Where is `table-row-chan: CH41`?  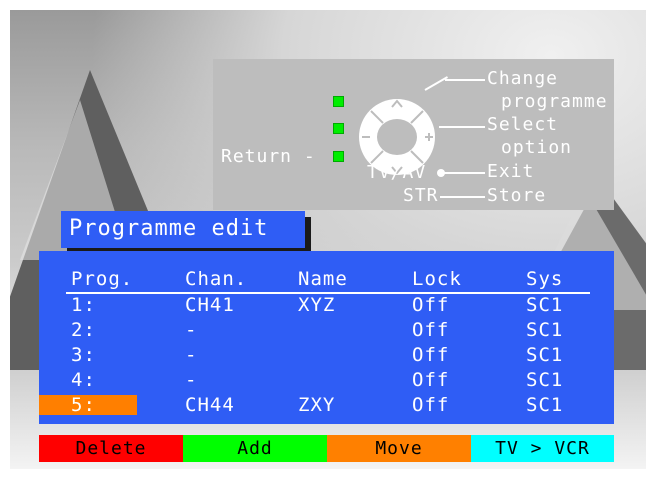
table-row-chan: CH41 is located at coordinates (210, 305).